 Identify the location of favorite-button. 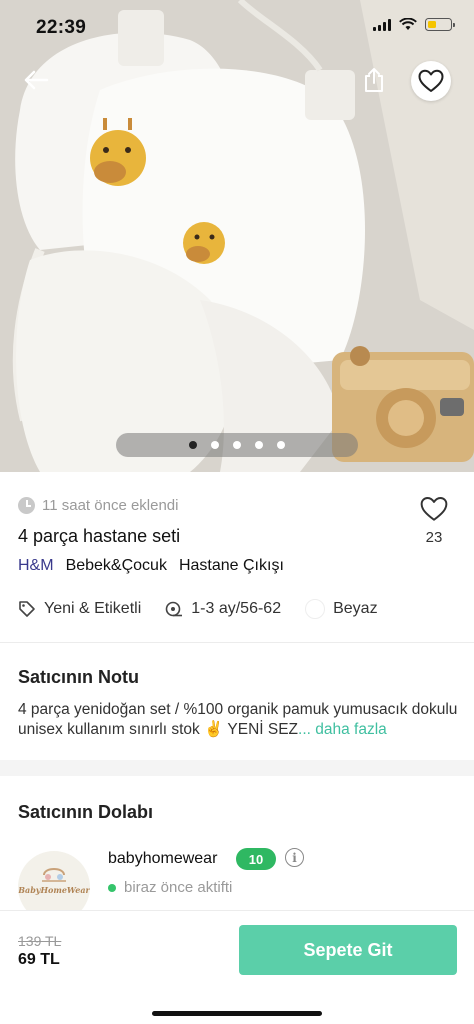
(431, 81).